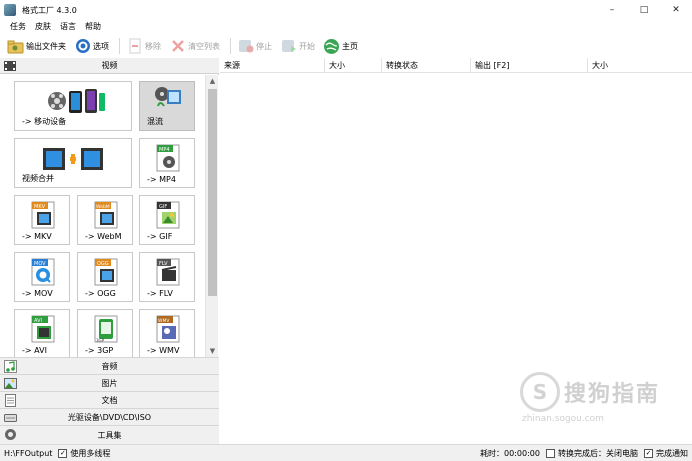 This screenshot has width=692, height=461. I want to click on category-document: 文档, so click(109, 399).